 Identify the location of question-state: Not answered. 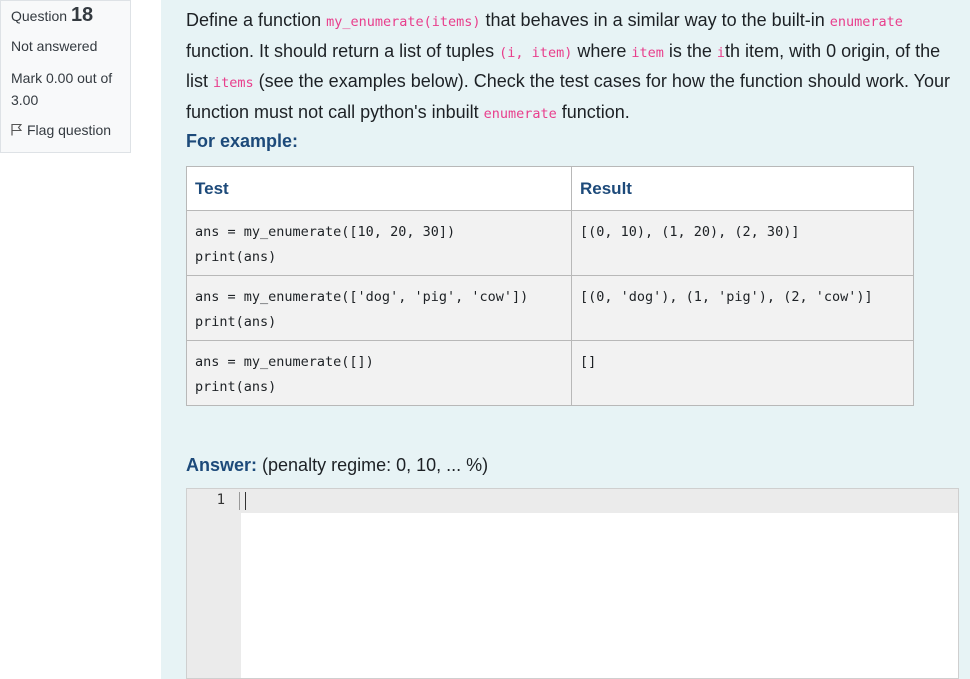
(54, 46).